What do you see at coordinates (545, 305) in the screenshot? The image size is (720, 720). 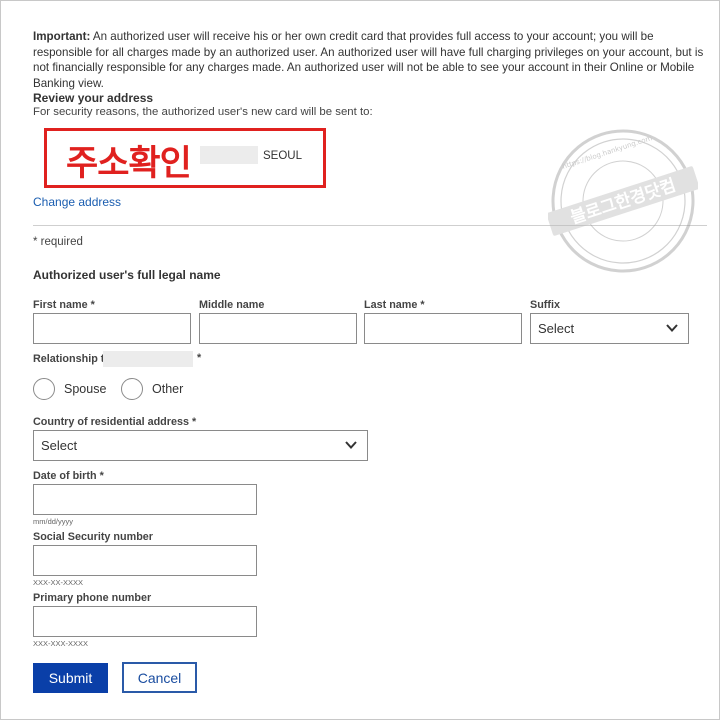 I see `suffix-label: Suffix` at bounding box center [545, 305].